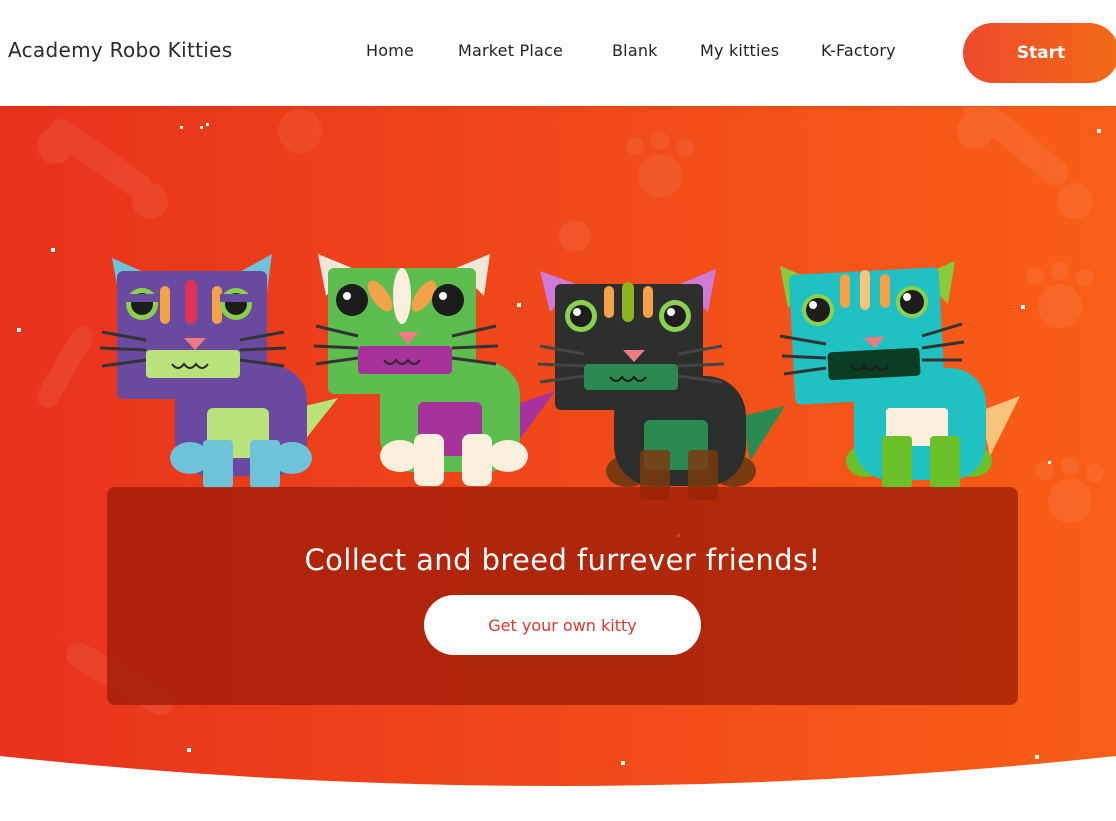 The width and height of the screenshot is (1116, 821). What do you see at coordinates (562, 625) in the screenshot?
I see `get-kitty-button: Get your own kitty` at bounding box center [562, 625].